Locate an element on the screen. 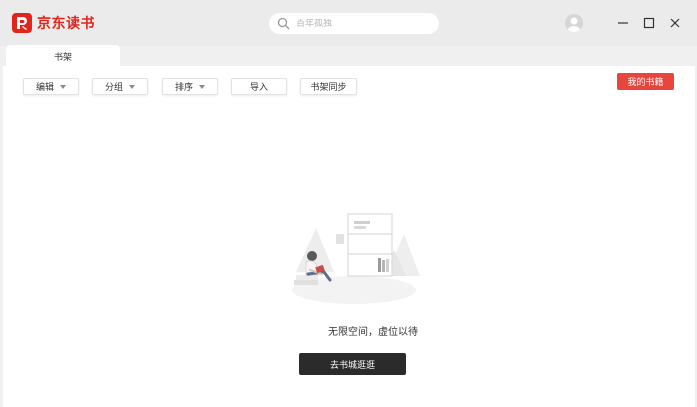  maximize-button is located at coordinates (649, 23).